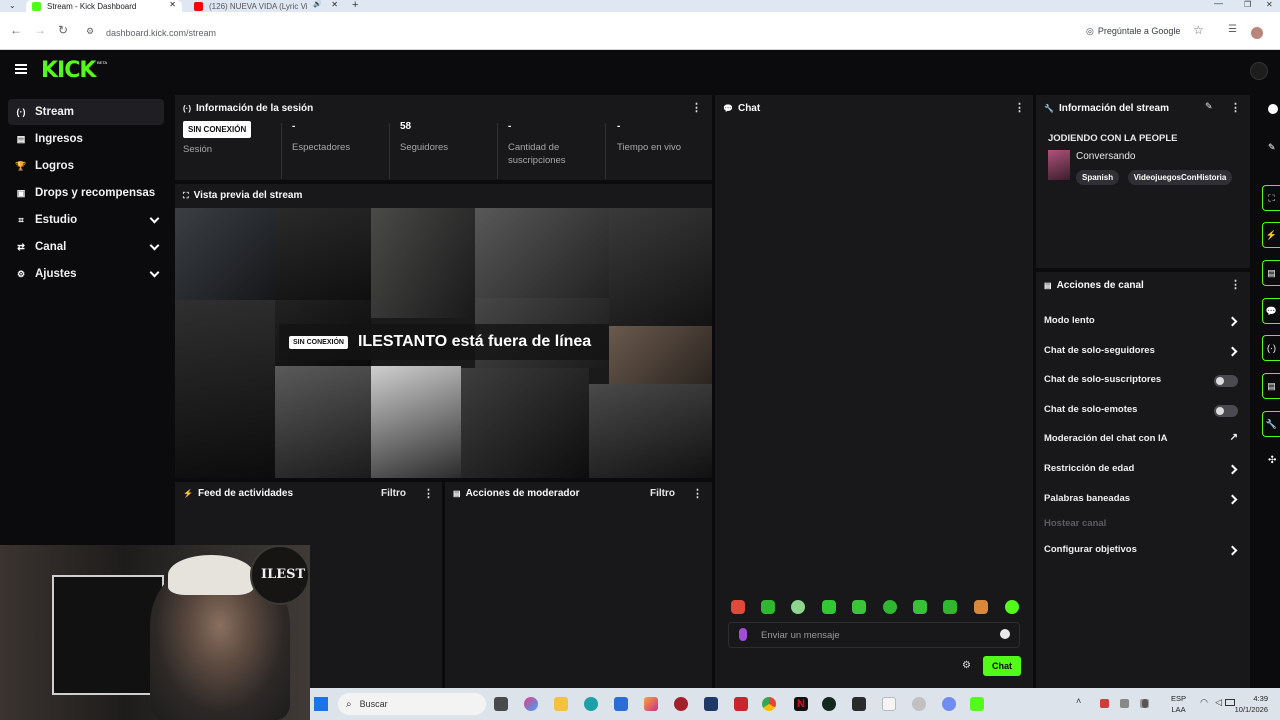  Describe the element at coordinates (86, 193) in the screenshot. I see `sidebar-item-drops: ▣ Drops y recompensas` at that location.